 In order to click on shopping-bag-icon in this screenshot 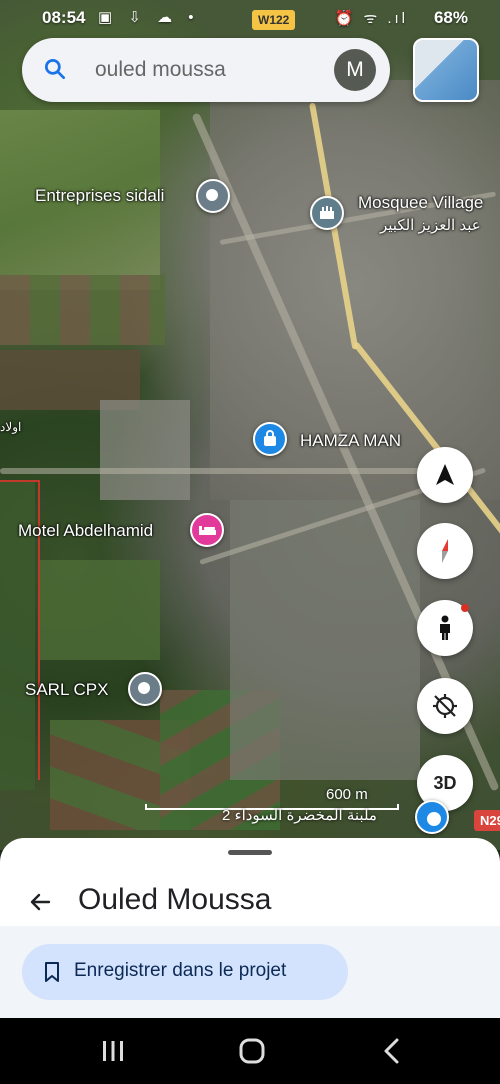, I will do `click(270, 439)`.